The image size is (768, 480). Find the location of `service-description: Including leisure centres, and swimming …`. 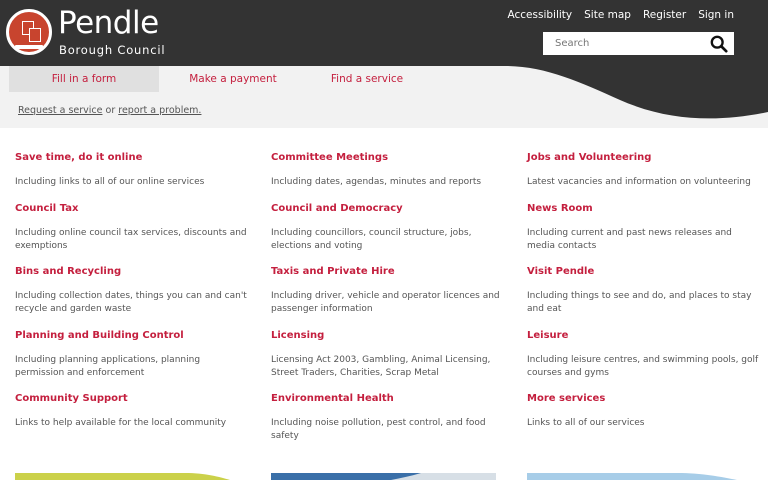

service-description: Including leisure centres, and swimming … is located at coordinates (643, 366).